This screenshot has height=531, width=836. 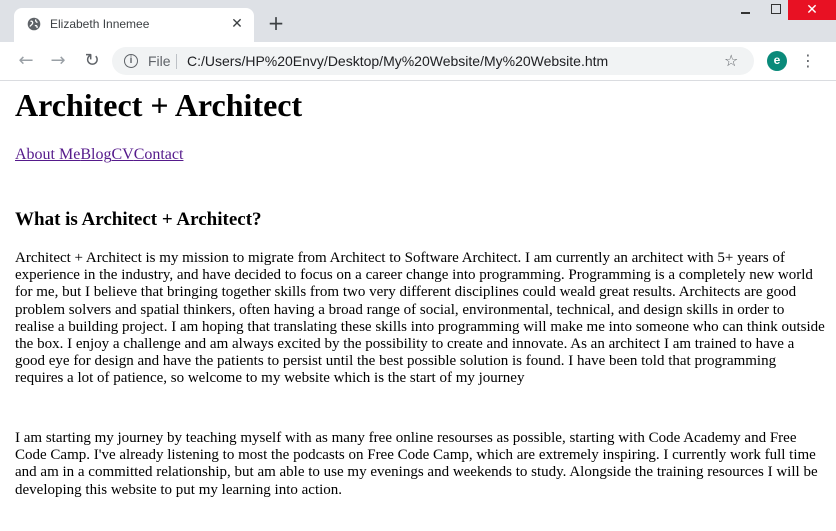 I want to click on minimize-button, so click(x=746, y=11).